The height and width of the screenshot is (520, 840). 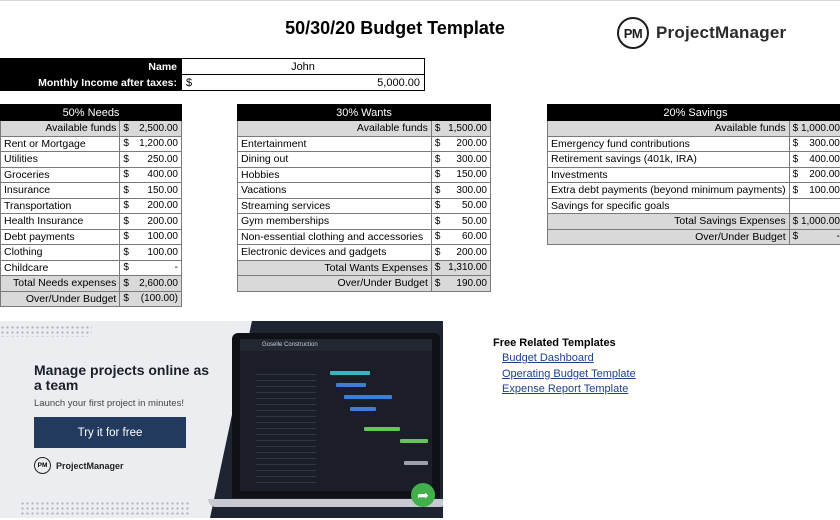 What do you see at coordinates (467, 128) in the screenshot?
I see `wants-available-value: 1,500.00` at bounding box center [467, 128].